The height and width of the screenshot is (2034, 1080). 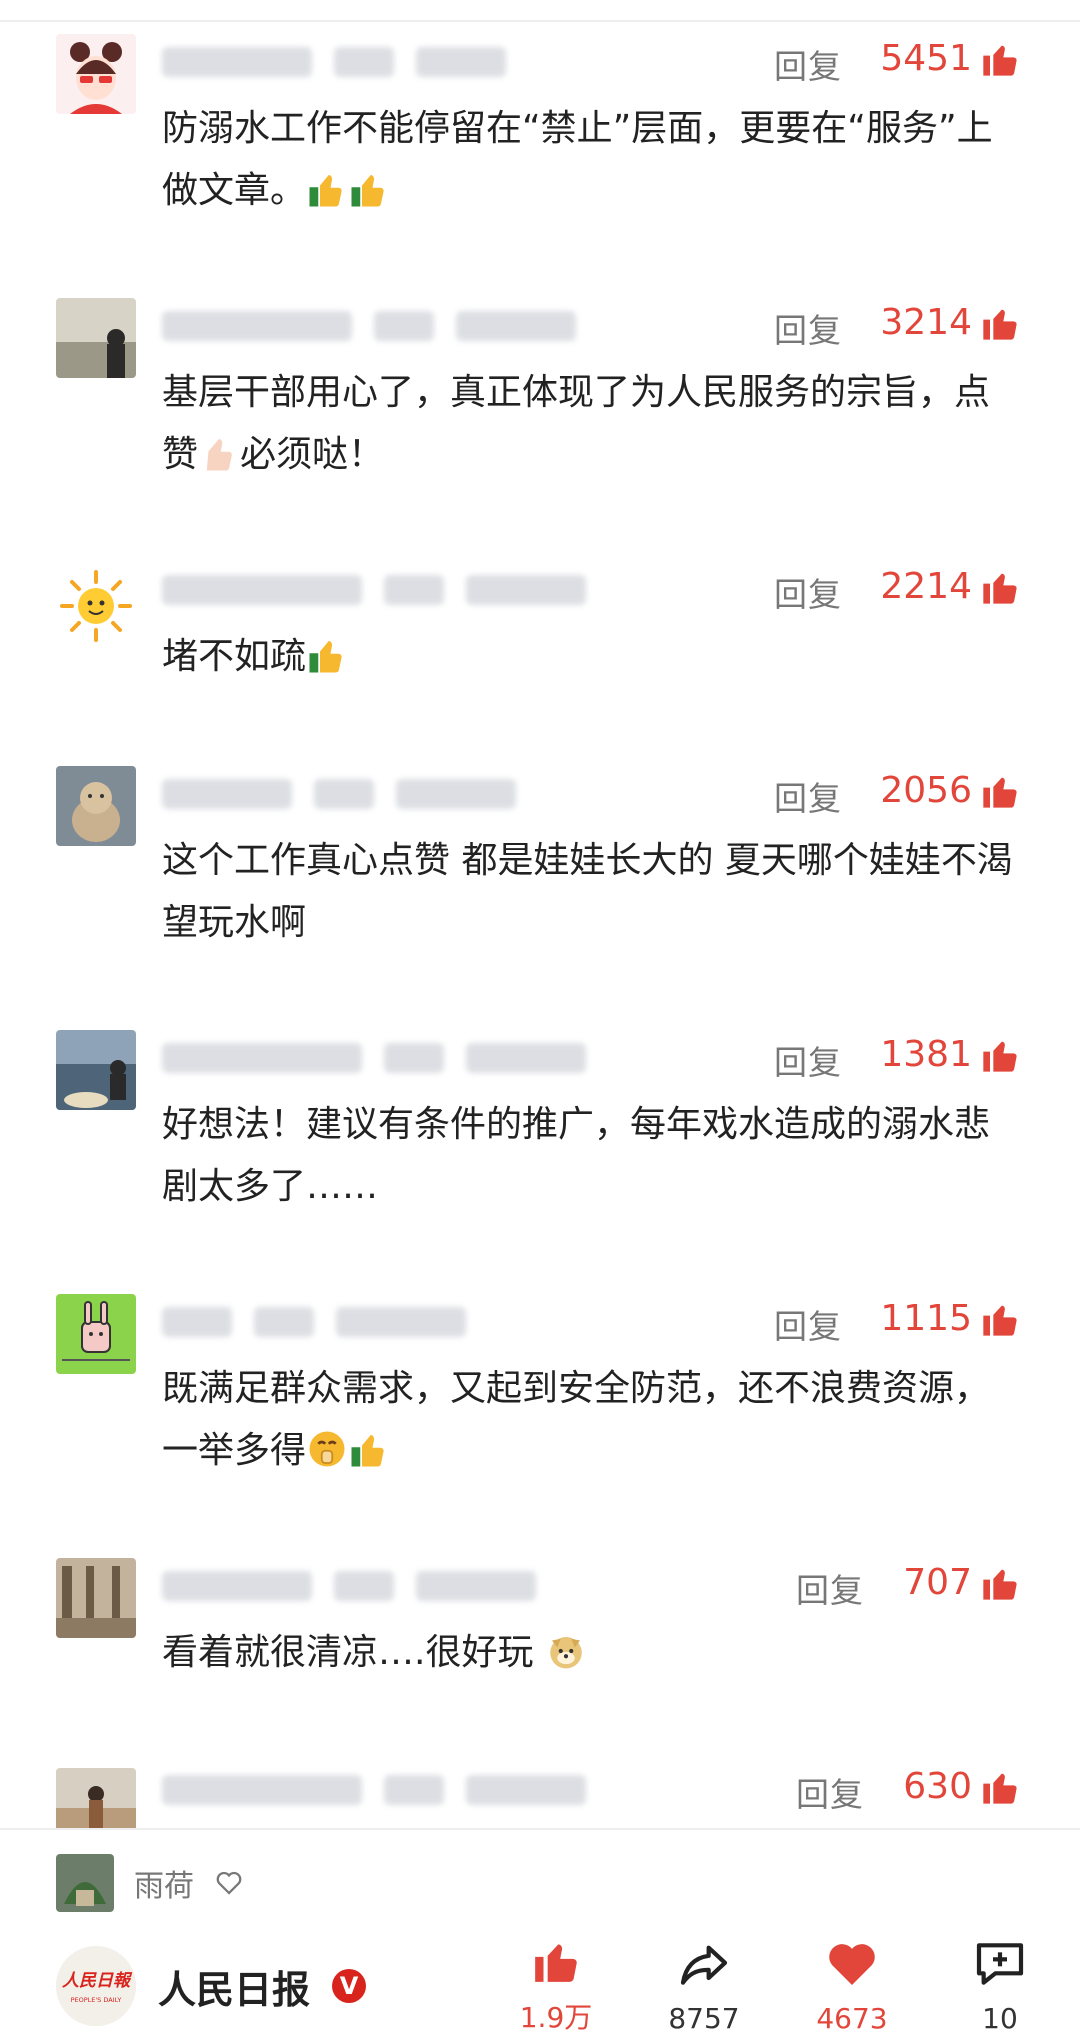 What do you see at coordinates (312, 454) in the screenshot?
I see `comment-text-tail: 必须哒！` at bounding box center [312, 454].